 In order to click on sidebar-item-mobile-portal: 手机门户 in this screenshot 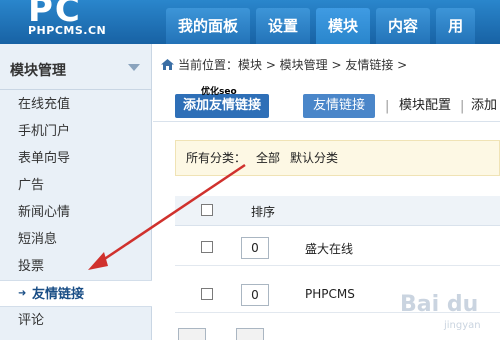, I will do `click(76, 131)`.